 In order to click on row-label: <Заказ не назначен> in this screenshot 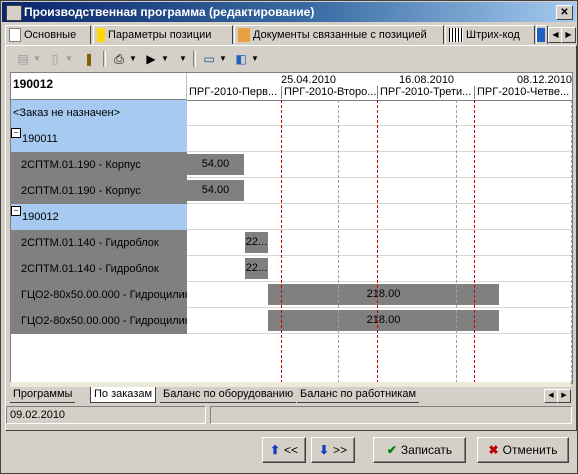, I will do `click(99, 113)`.